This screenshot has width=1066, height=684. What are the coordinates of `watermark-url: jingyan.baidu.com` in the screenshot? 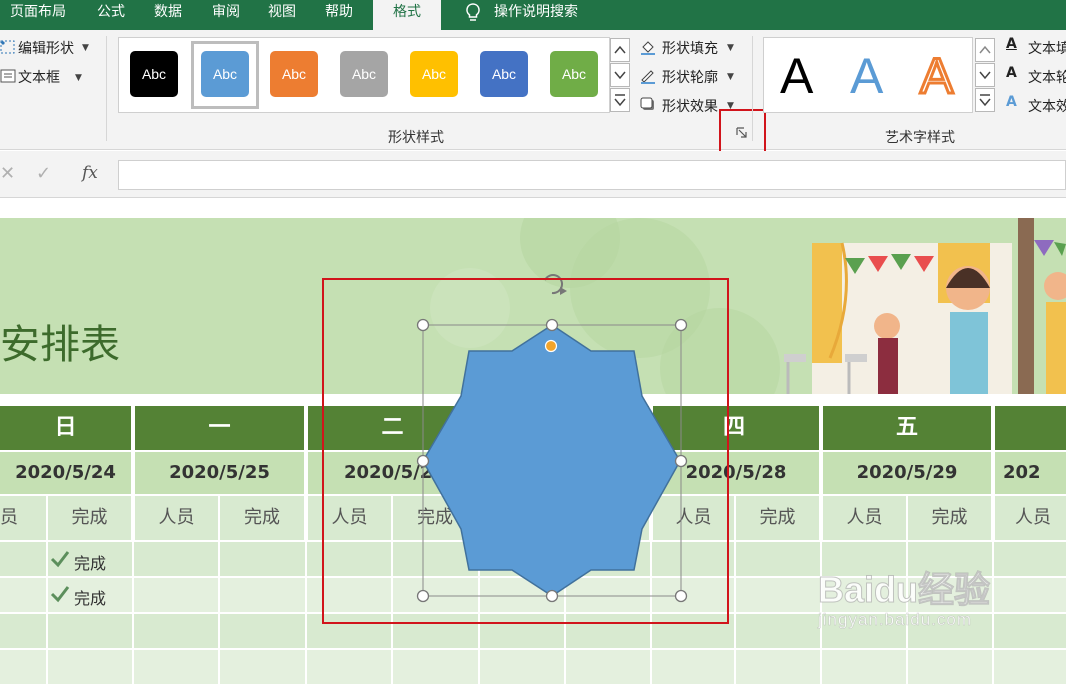 It's located at (895, 620).